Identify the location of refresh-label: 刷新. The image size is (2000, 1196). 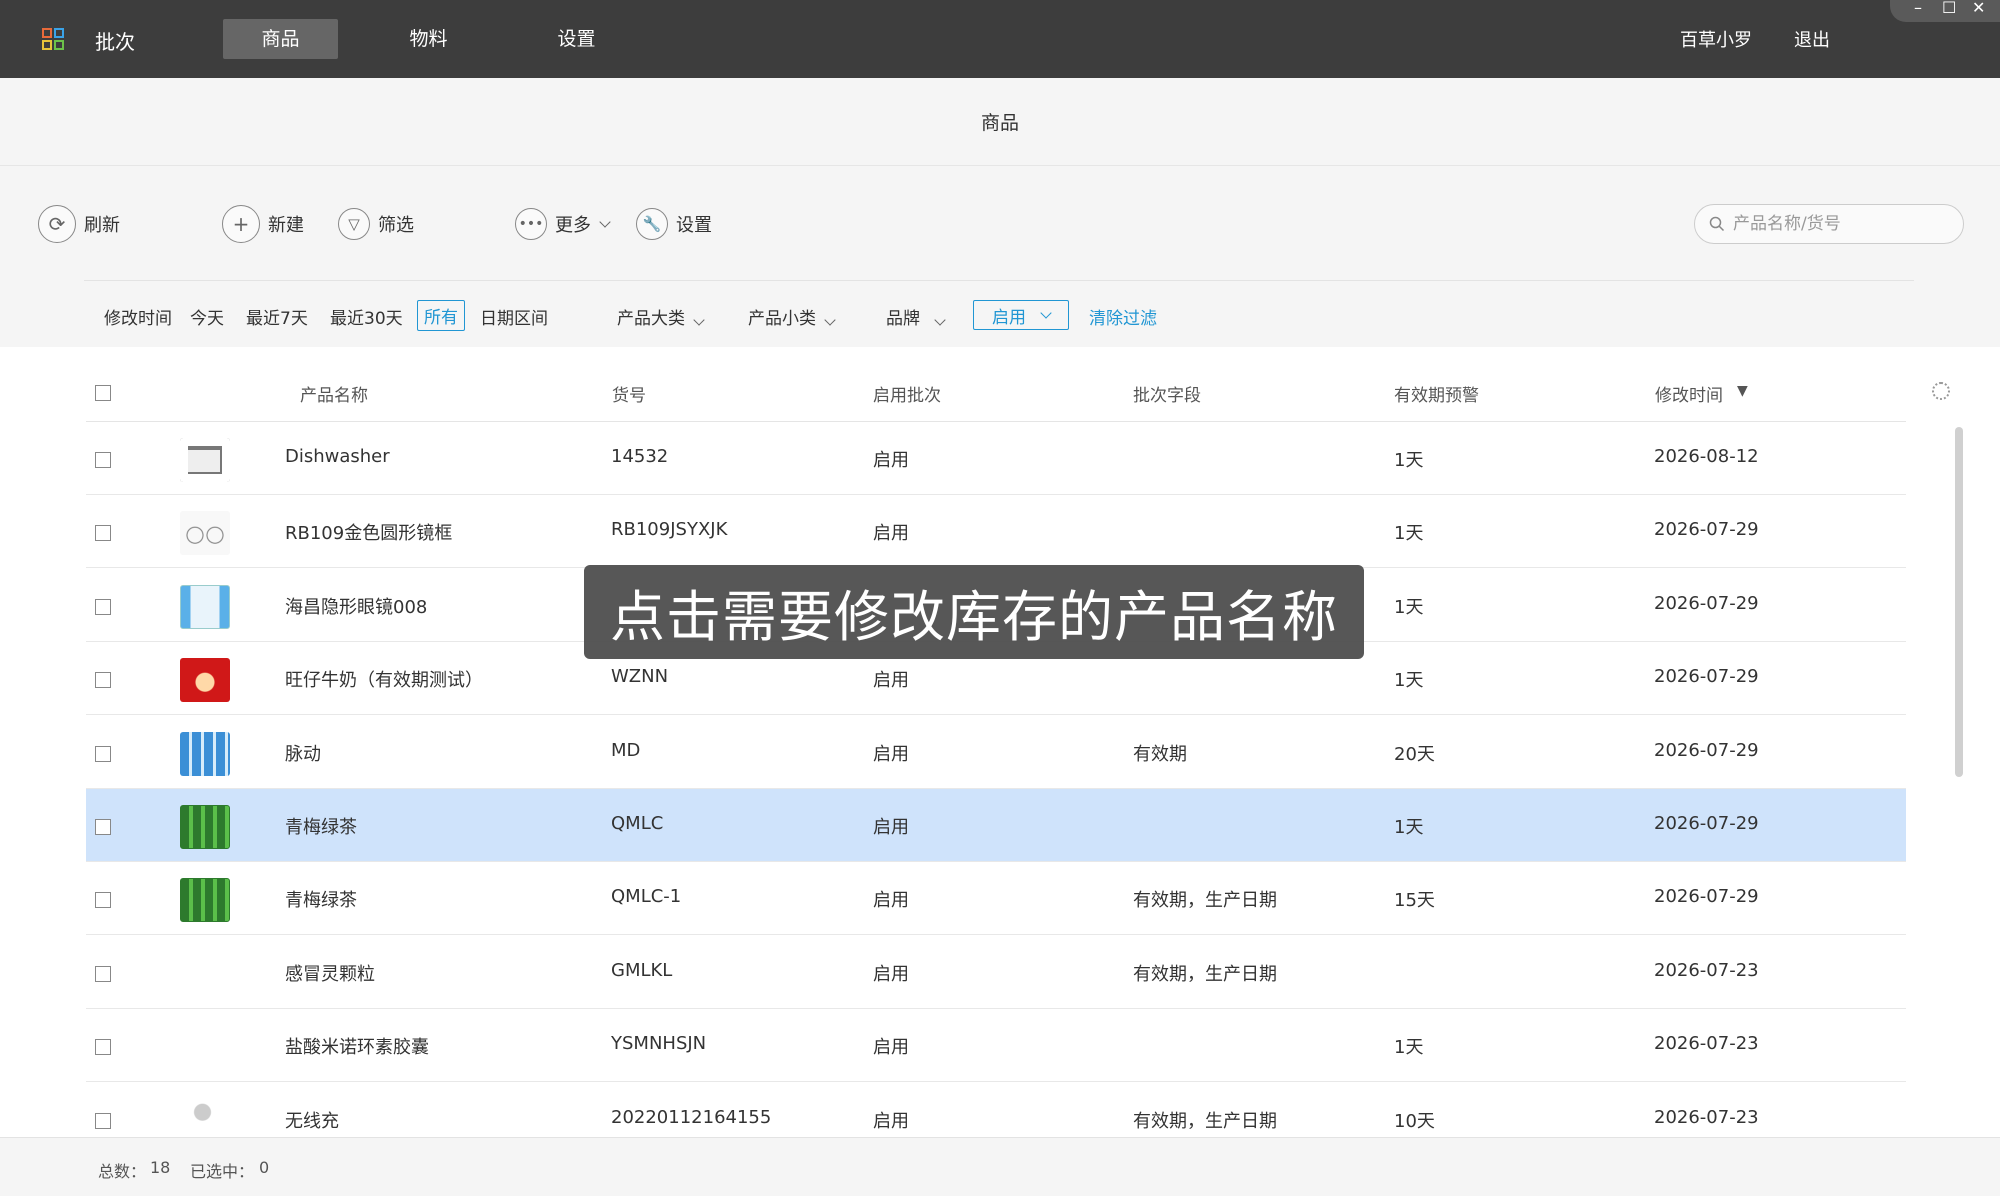
(102, 225).